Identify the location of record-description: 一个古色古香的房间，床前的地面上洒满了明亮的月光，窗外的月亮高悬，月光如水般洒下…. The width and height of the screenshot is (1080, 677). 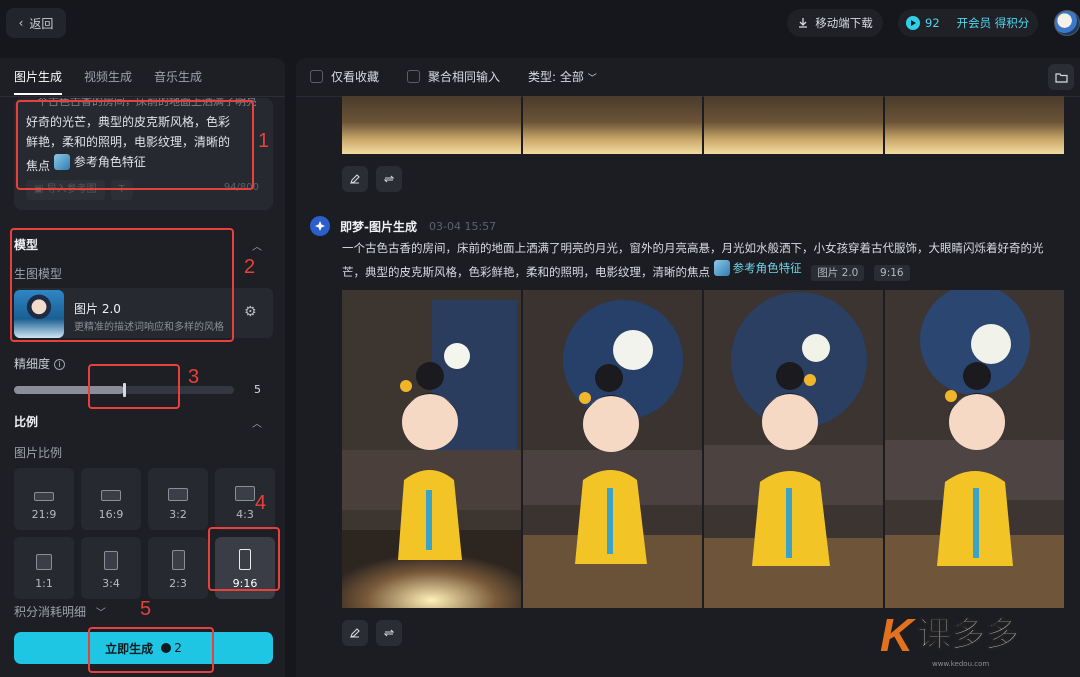
(702, 260).